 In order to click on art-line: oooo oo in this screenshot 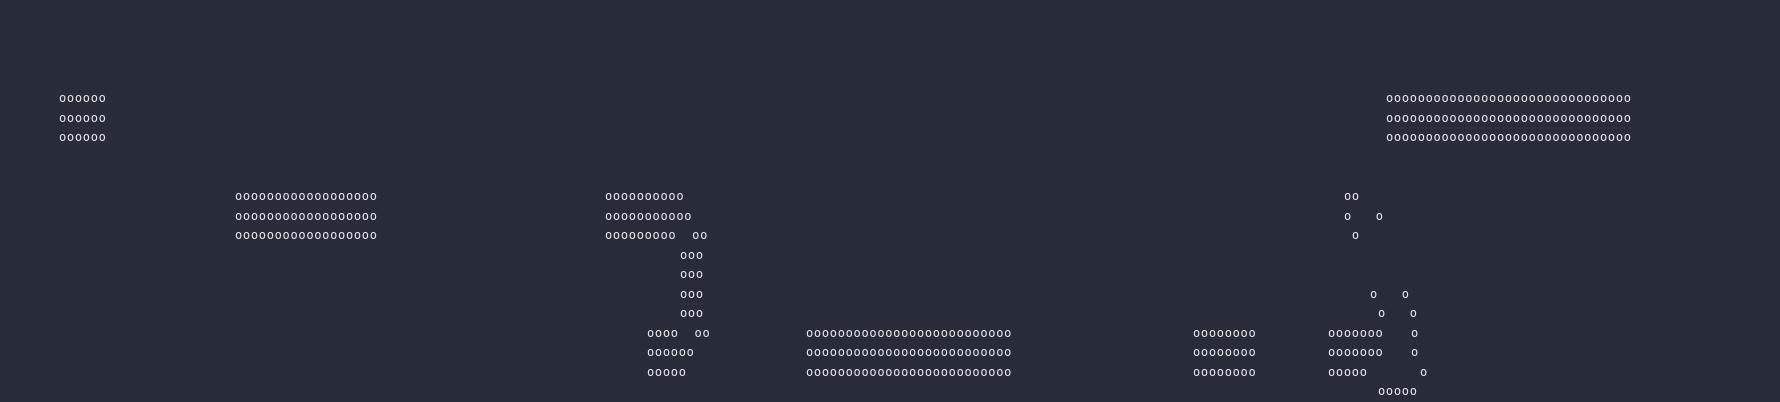, I will do `click(679, 333)`.